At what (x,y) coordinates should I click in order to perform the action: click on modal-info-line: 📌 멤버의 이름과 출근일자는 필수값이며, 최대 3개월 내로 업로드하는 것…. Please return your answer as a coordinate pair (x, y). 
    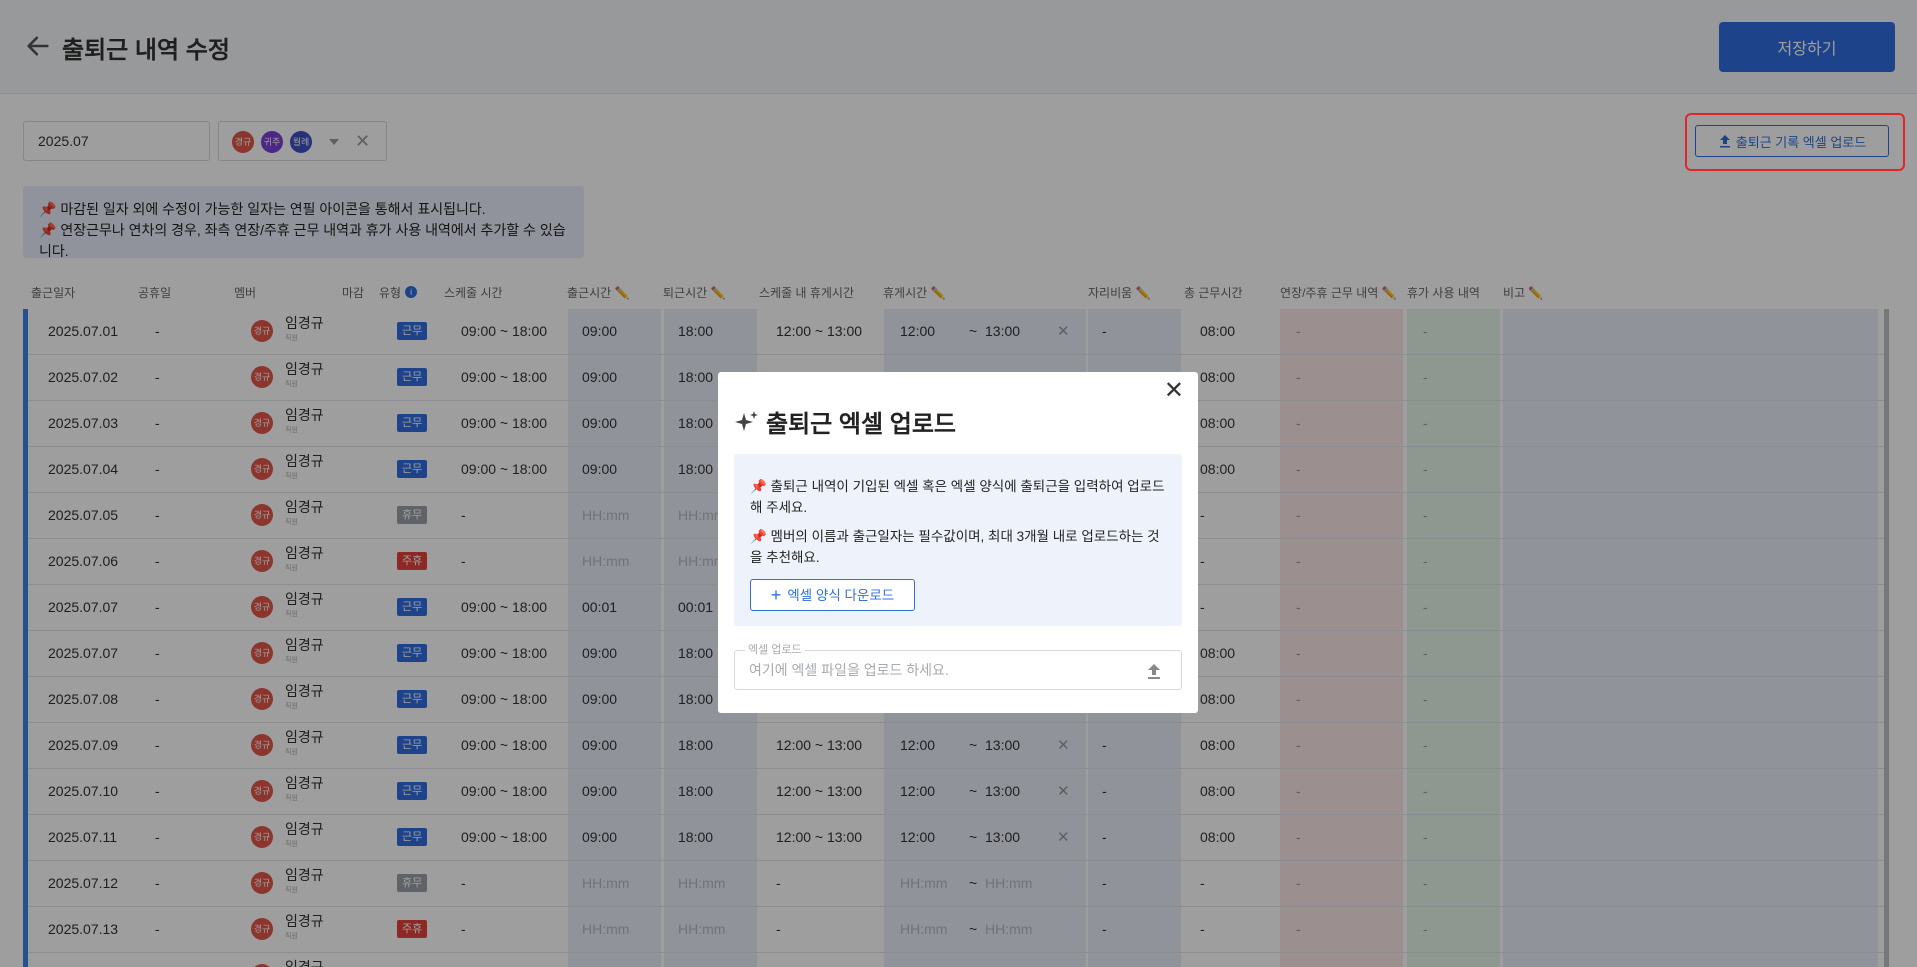
    Looking at the image, I should click on (955, 547).